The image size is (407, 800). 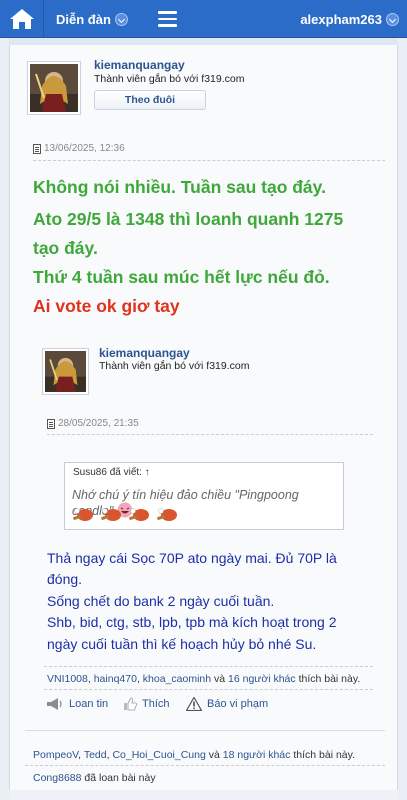 I want to click on liker-link: hainq470, so click(x=115, y=679).